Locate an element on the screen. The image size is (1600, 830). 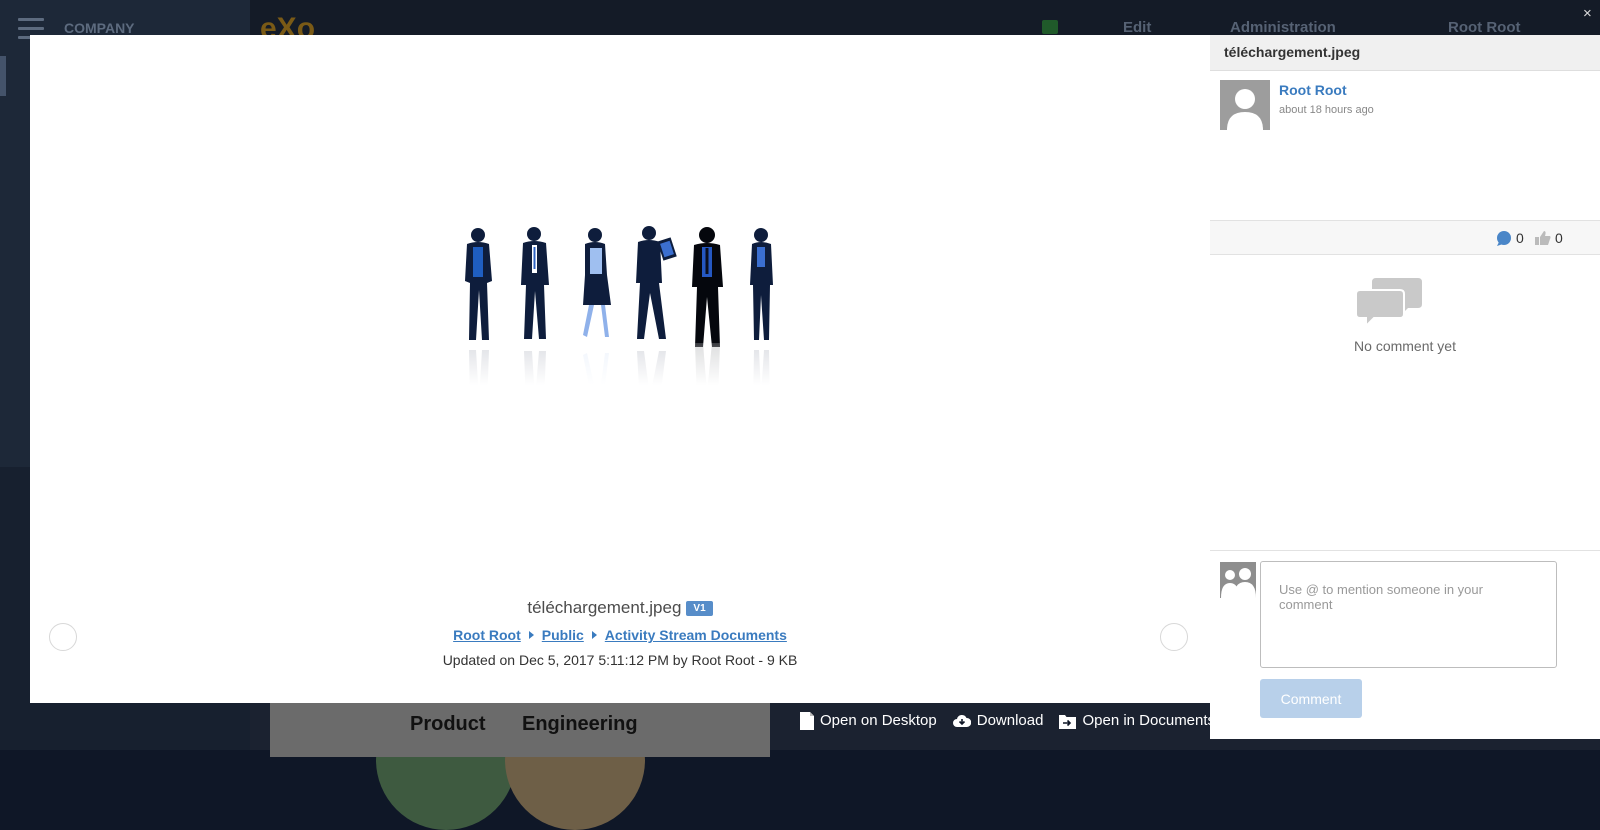
current-user-avatar is located at coordinates (1238, 580).